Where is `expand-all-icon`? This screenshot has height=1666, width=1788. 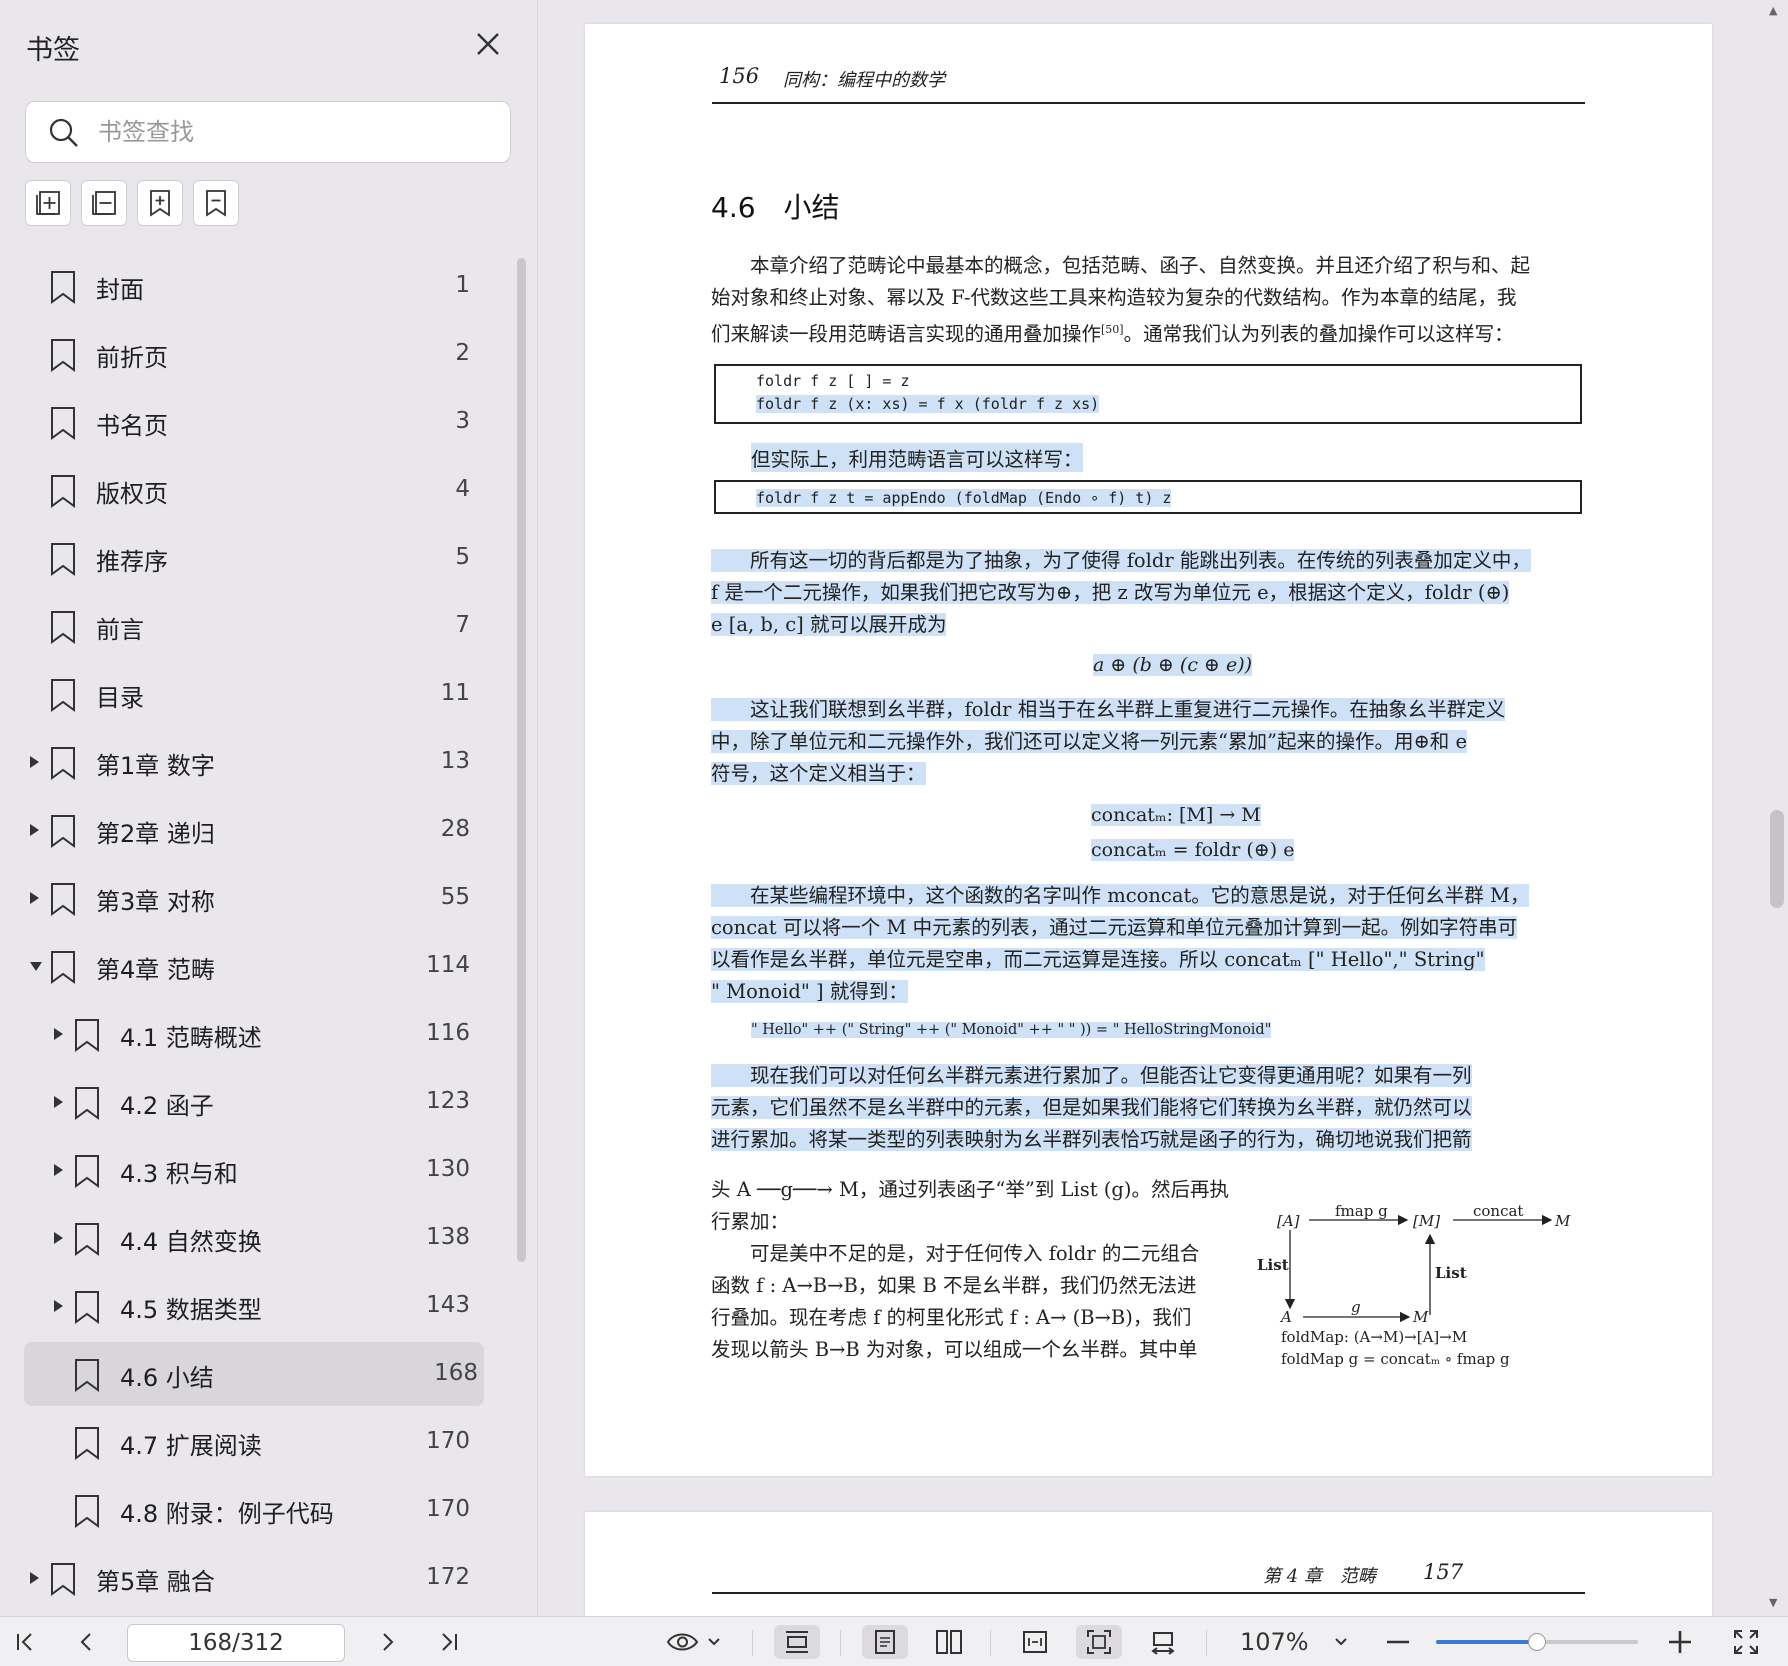 expand-all-icon is located at coordinates (48, 203).